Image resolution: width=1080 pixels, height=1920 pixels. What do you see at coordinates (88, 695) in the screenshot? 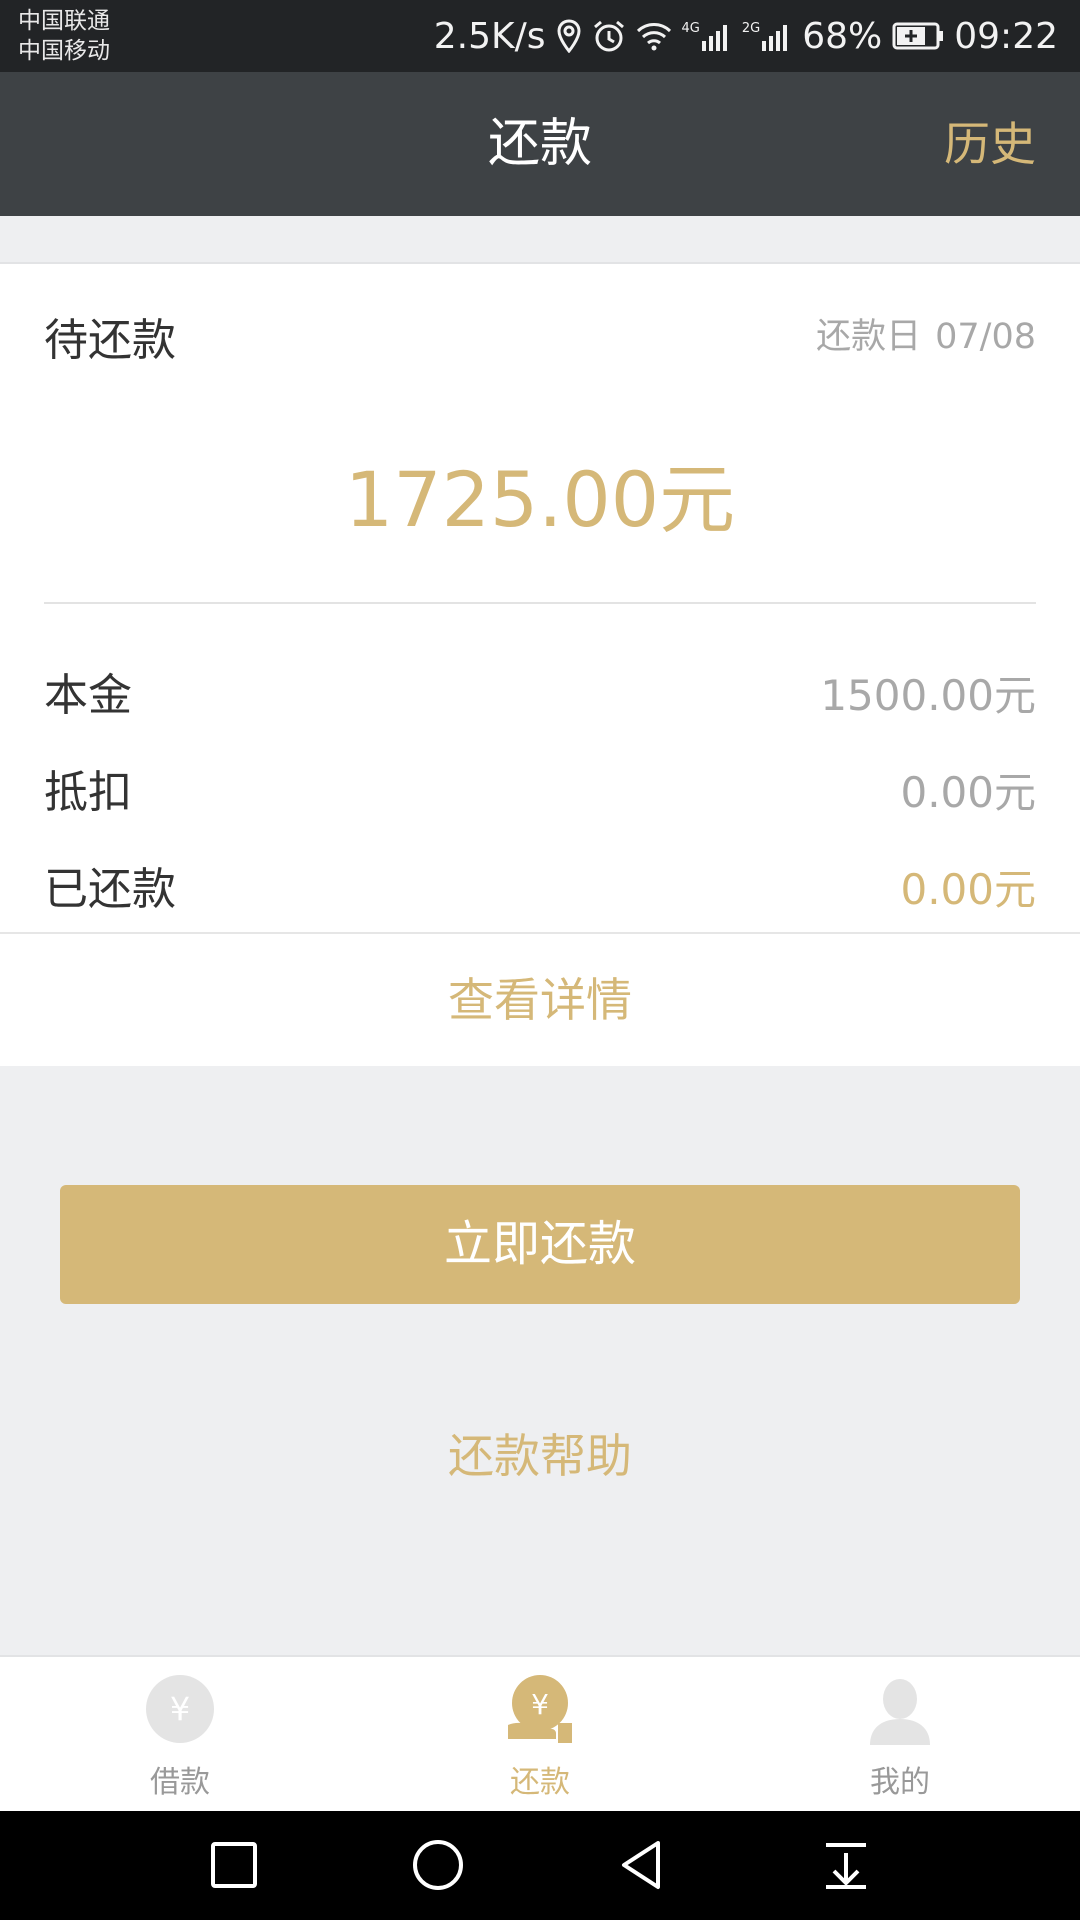
I see `principal-label: 本金` at bounding box center [88, 695].